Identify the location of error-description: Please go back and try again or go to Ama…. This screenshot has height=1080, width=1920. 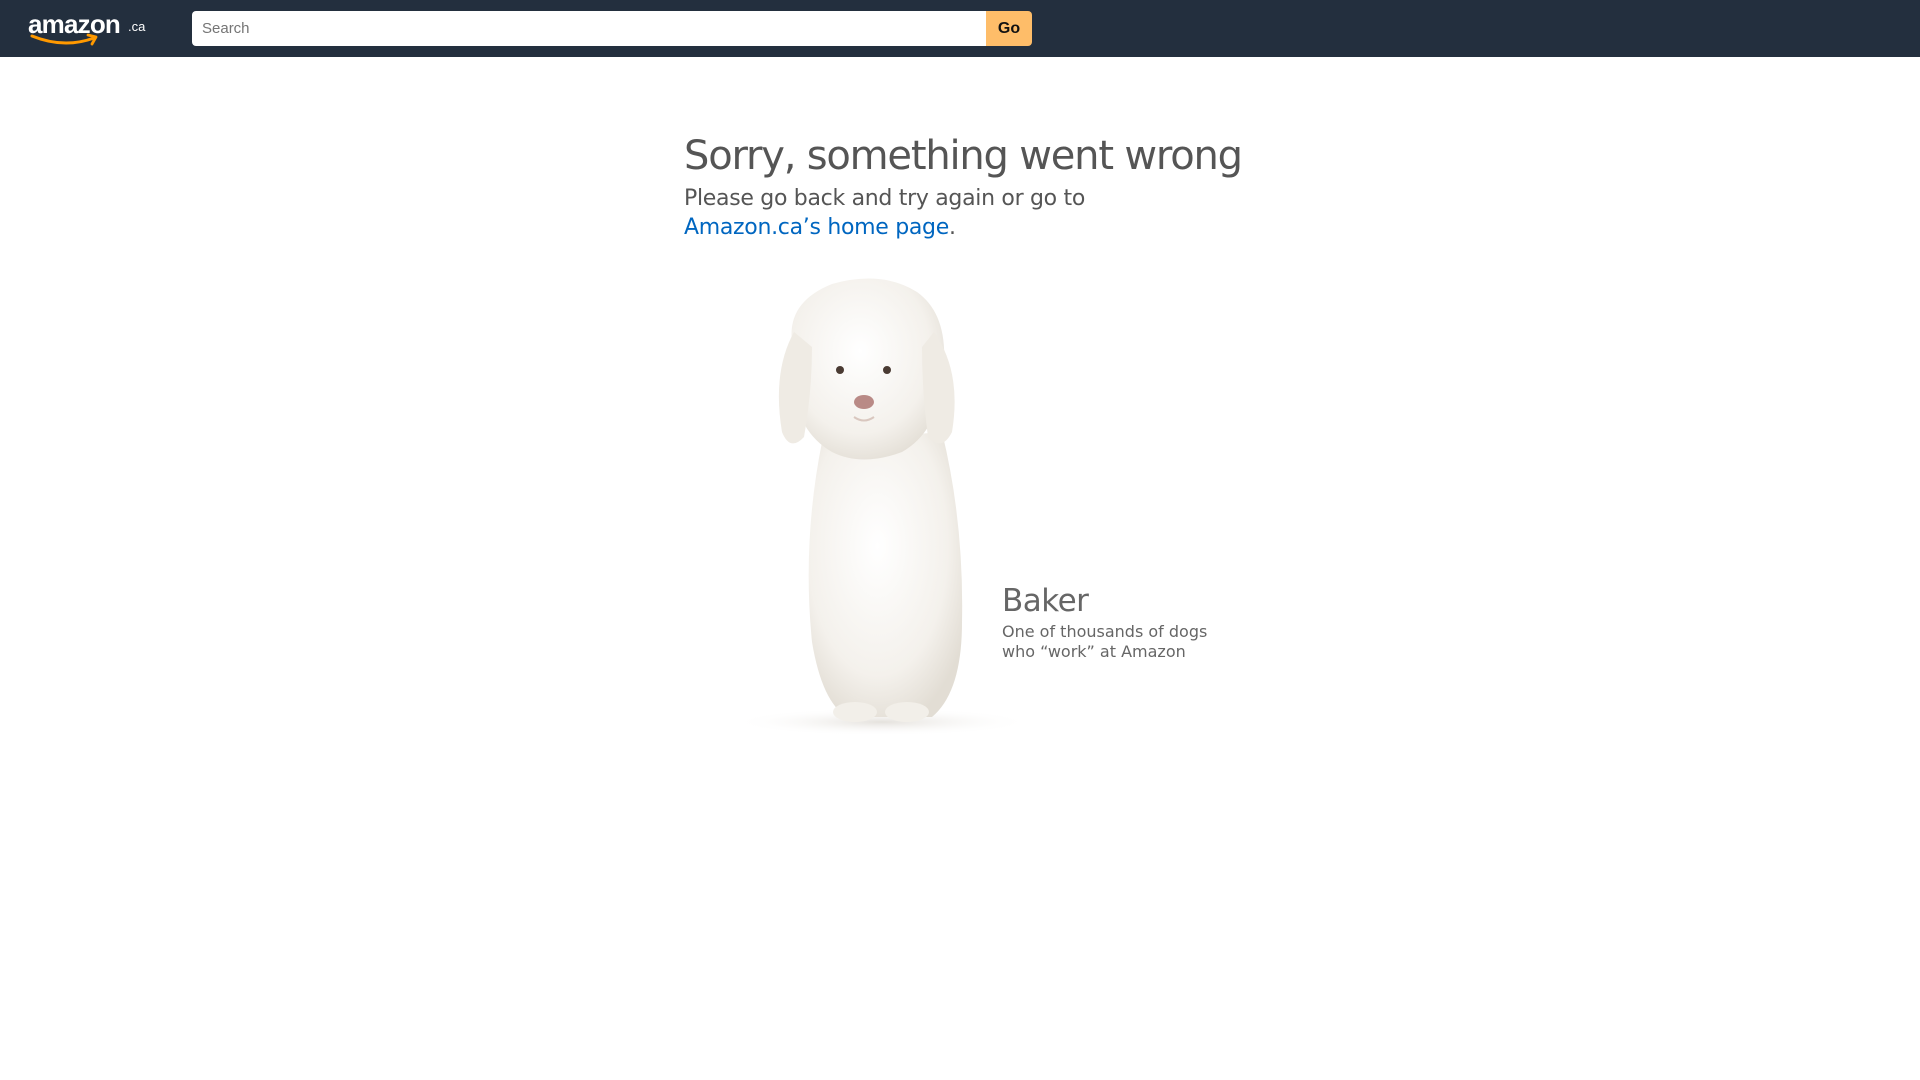
(984, 213).